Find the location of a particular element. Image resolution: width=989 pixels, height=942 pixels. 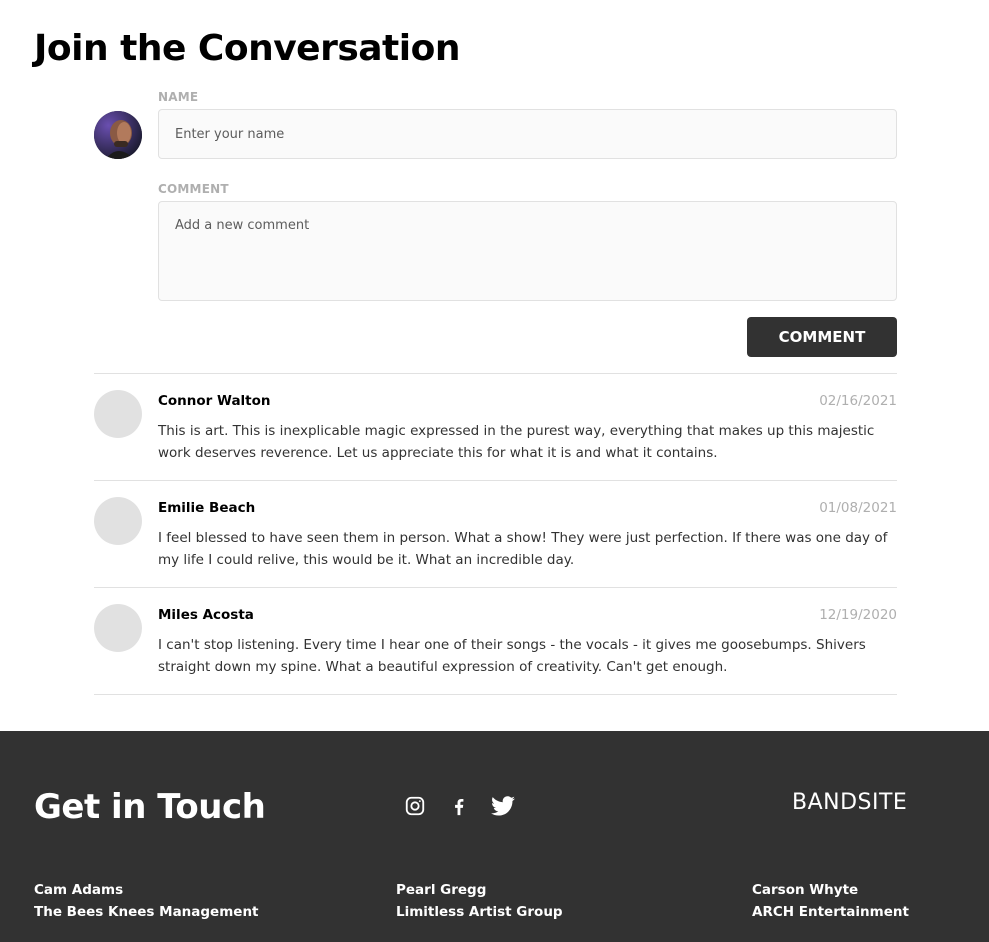

contact-company: Limitless Artist Group is located at coordinates (479, 912).